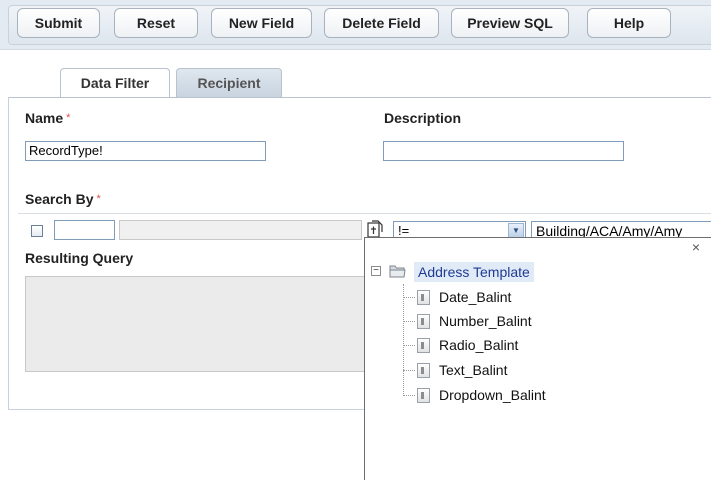 The height and width of the screenshot is (480, 711). Describe the element at coordinates (381, 23) in the screenshot. I see `delete-field-button: Delete Field` at that location.